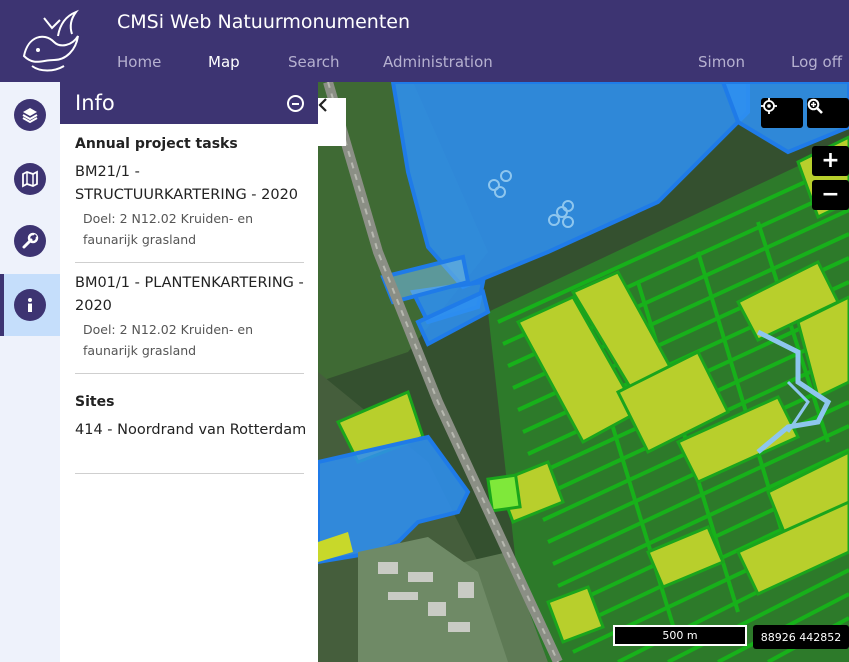  What do you see at coordinates (189, 103) in the screenshot?
I see `info-panel-header: Info` at bounding box center [189, 103].